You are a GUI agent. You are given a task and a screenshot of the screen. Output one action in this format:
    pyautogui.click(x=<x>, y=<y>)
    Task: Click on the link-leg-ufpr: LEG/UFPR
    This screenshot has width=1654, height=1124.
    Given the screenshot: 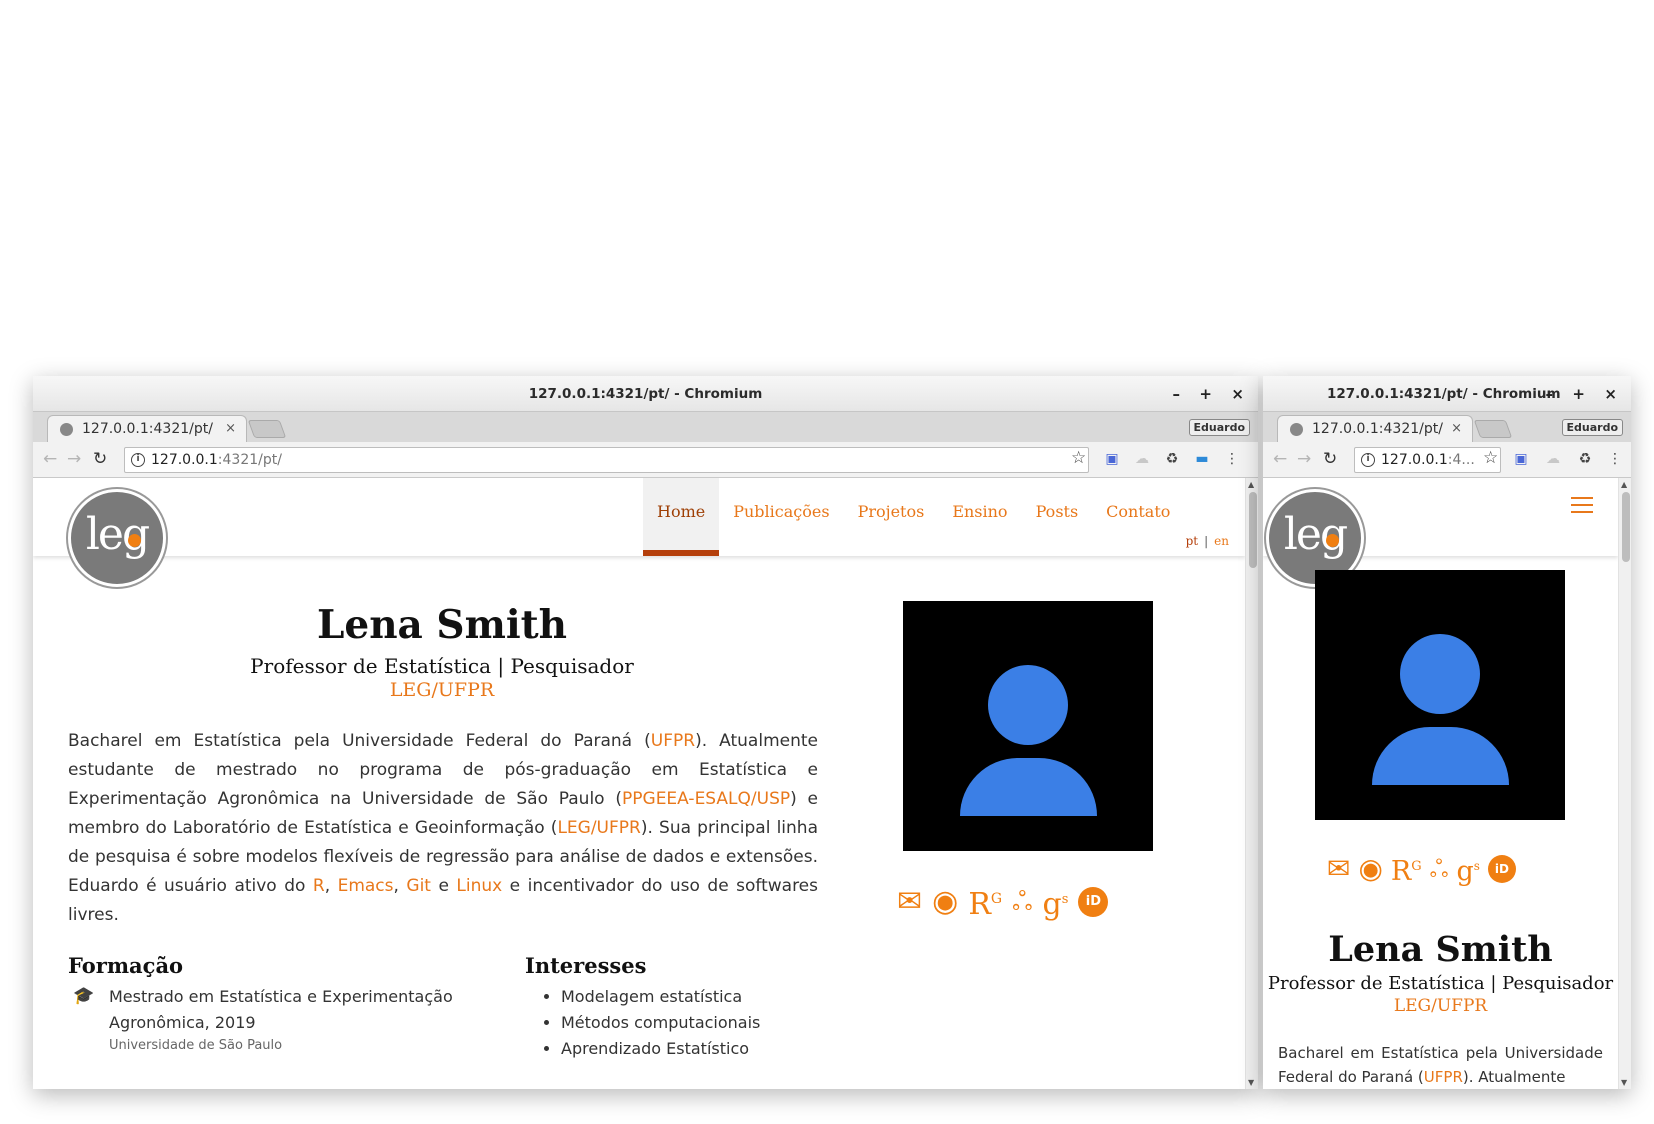 What is the action you would take?
    pyautogui.click(x=598, y=828)
    